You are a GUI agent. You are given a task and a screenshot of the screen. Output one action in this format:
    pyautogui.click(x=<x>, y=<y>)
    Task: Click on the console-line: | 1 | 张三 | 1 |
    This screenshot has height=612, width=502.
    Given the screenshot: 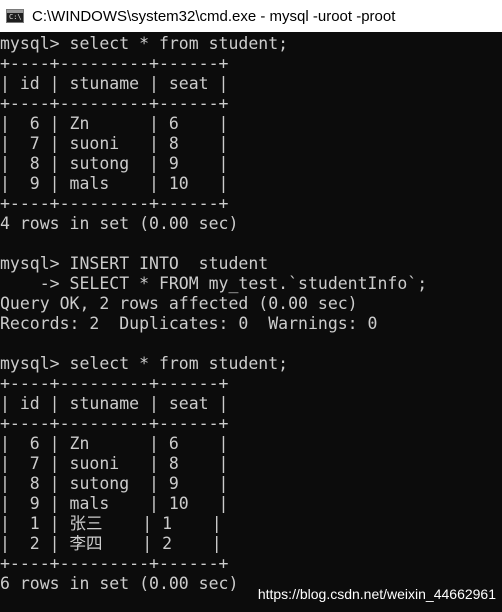 What is the action you would take?
    pyautogui.click(x=111, y=523)
    